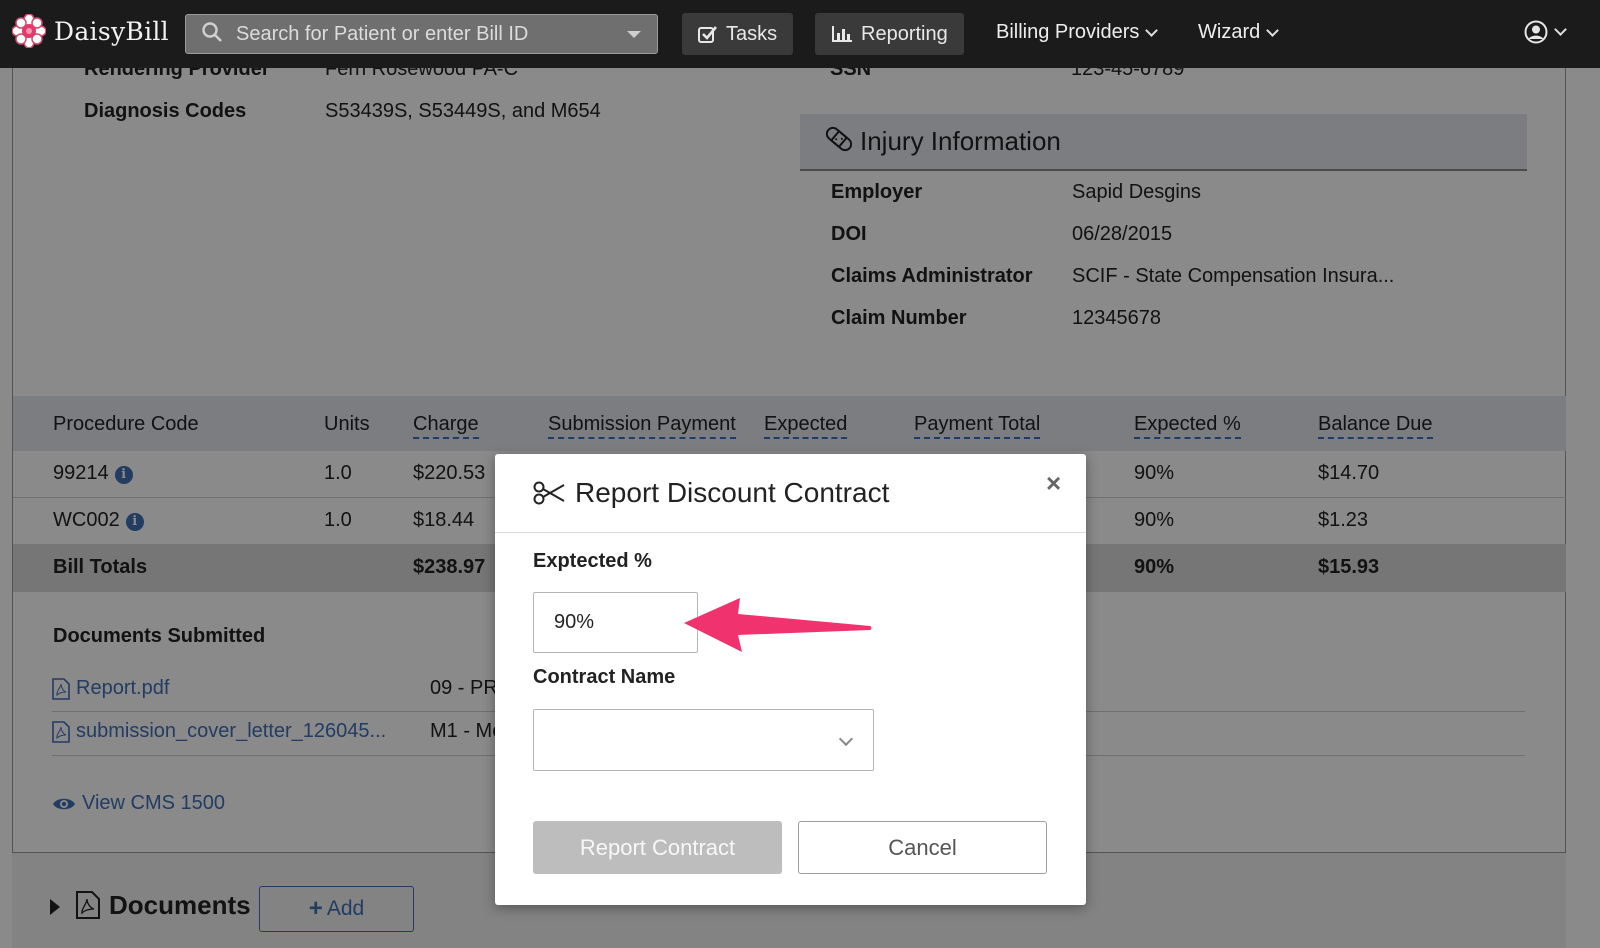  Describe the element at coordinates (1053, 483) in the screenshot. I see `close-icon: ×` at that location.